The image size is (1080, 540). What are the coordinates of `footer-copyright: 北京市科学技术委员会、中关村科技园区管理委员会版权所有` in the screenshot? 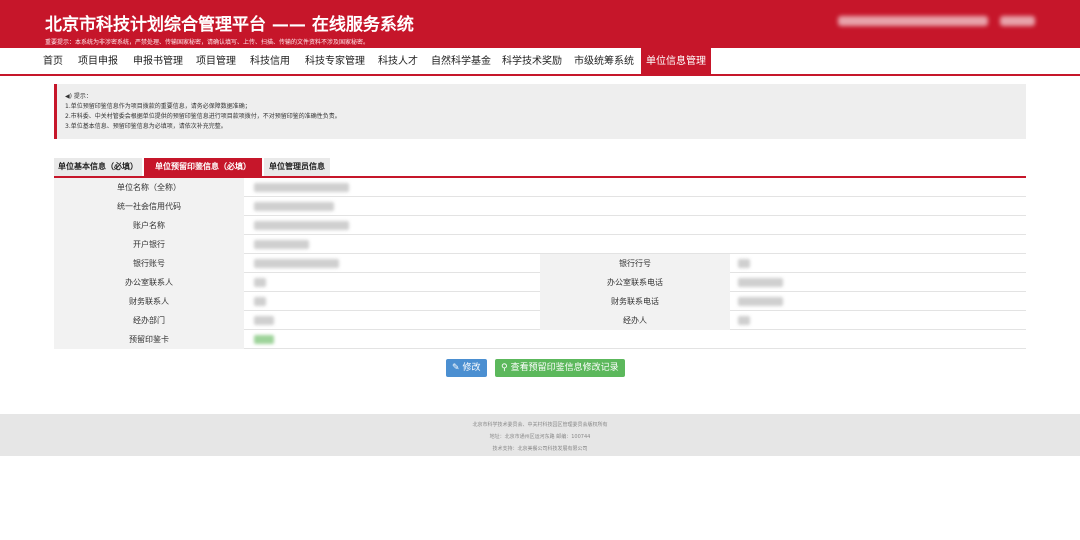 It's located at (540, 425).